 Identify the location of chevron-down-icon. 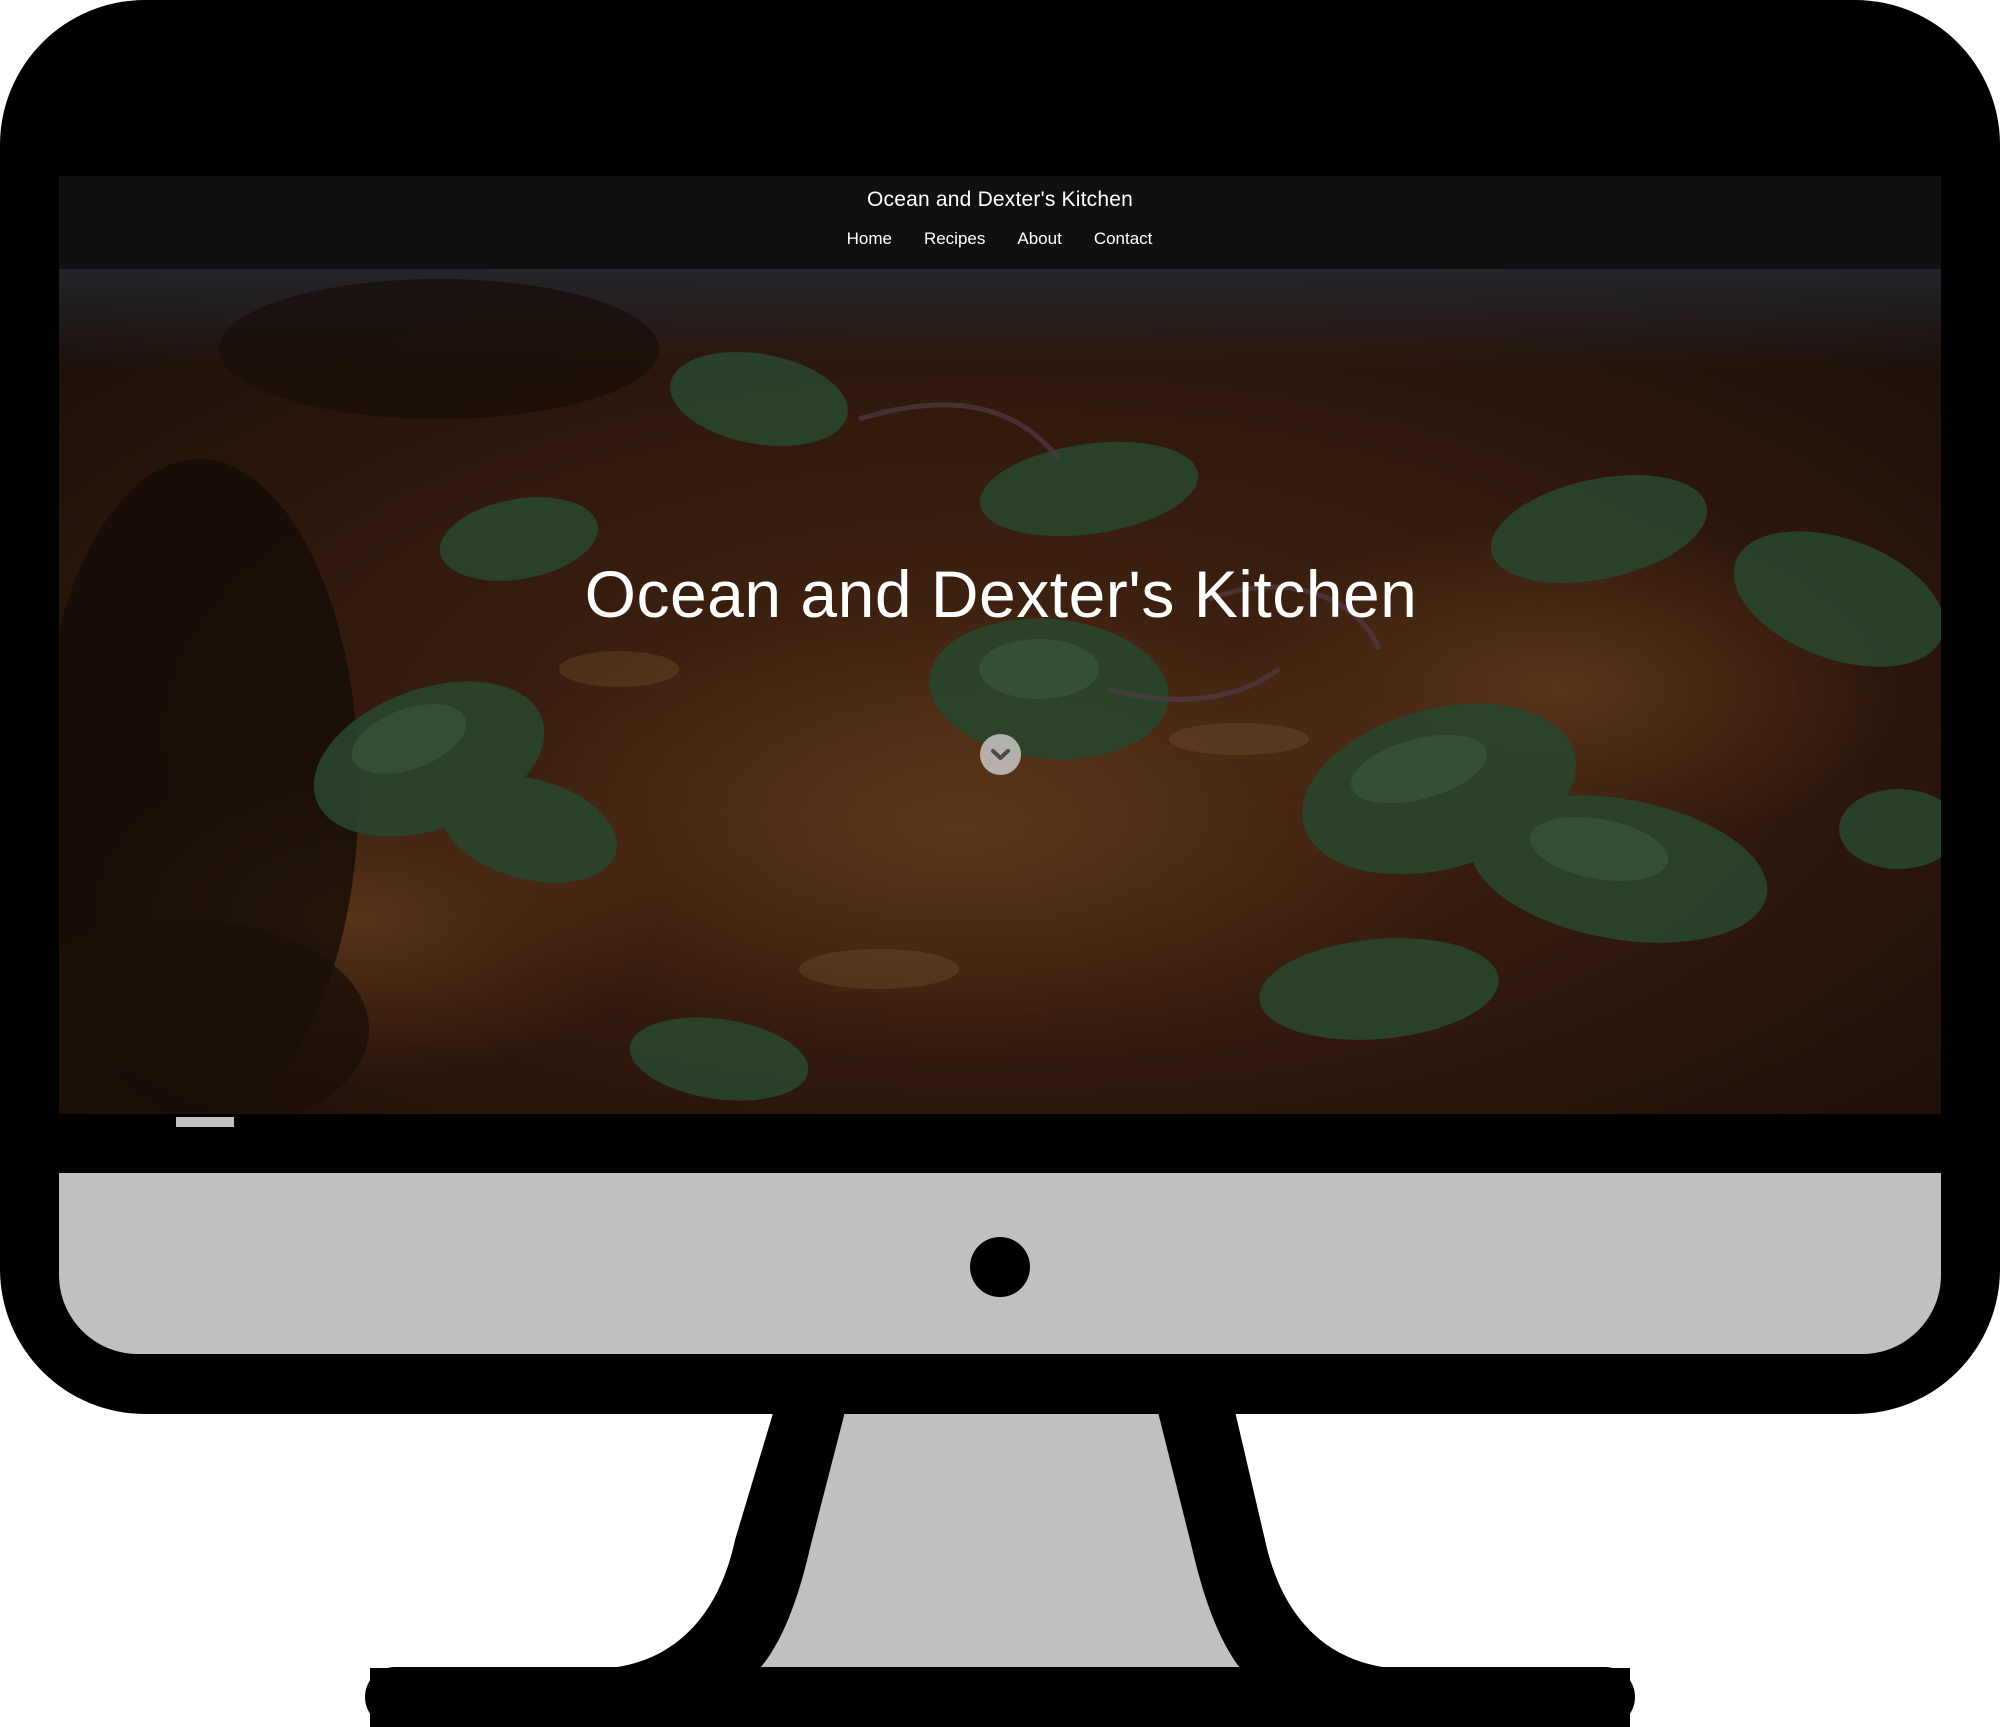
(1000, 754).